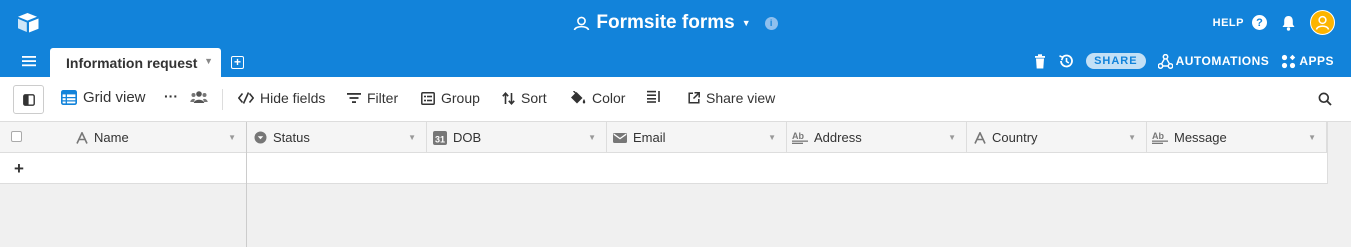 Image resolution: width=1351 pixels, height=247 pixels. I want to click on toolbar-divider, so click(222, 99).